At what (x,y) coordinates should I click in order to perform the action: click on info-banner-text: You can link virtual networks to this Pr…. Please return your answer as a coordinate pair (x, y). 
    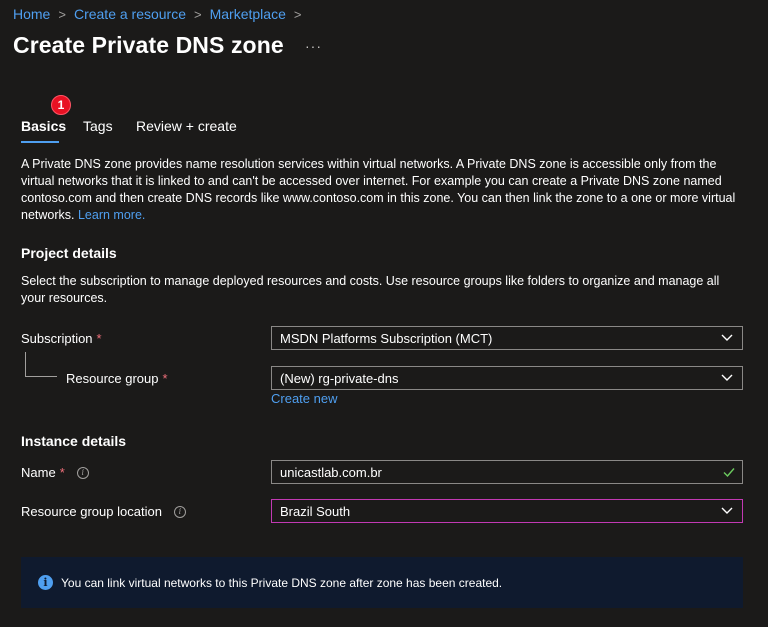
    Looking at the image, I should click on (282, 582).